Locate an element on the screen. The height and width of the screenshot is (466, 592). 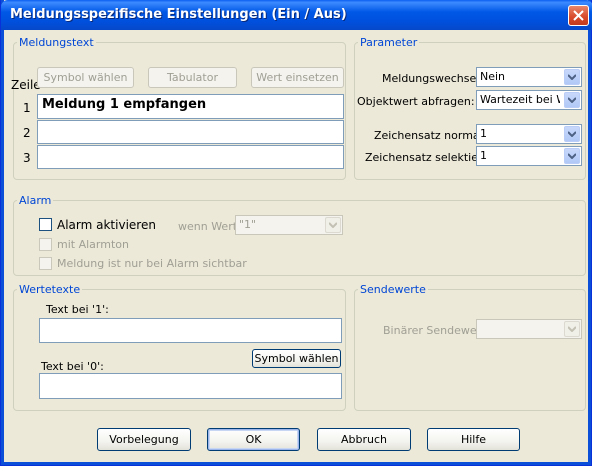
zeichensatz-selektiert-label: Zeichensatz selektiert: is located at coordinates (428, 157).